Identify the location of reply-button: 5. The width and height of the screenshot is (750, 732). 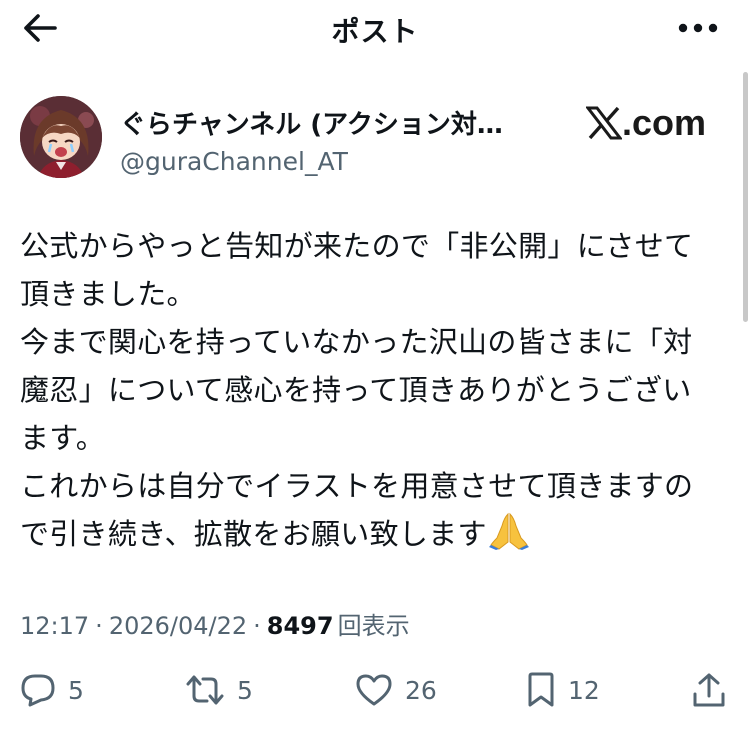
(52, 690).